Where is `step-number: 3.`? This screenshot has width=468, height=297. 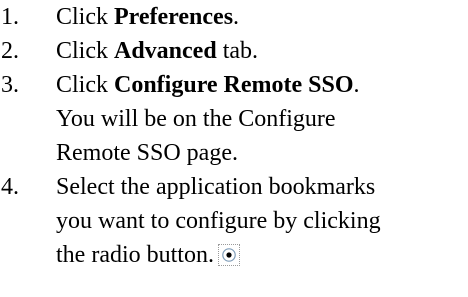
step-number: 3. is located at coordinates (10, 85).